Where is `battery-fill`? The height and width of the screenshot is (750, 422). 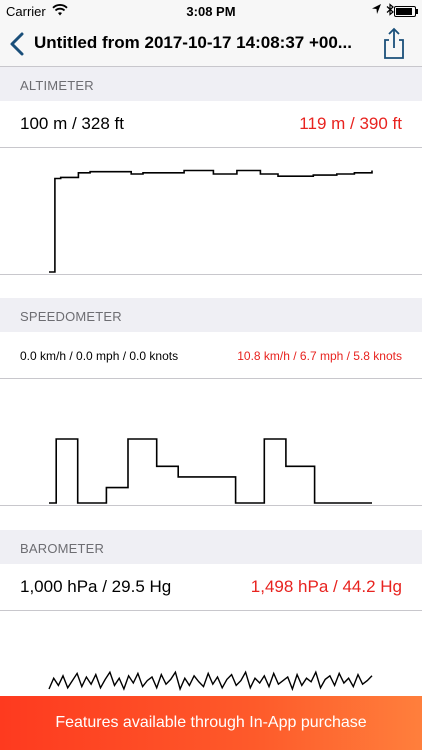
battery-fill is located at coordinates (404, 11).